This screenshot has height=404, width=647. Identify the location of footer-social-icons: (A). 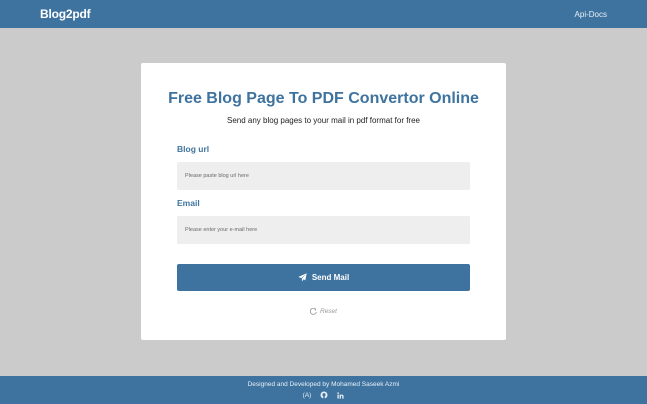
(323, 395).